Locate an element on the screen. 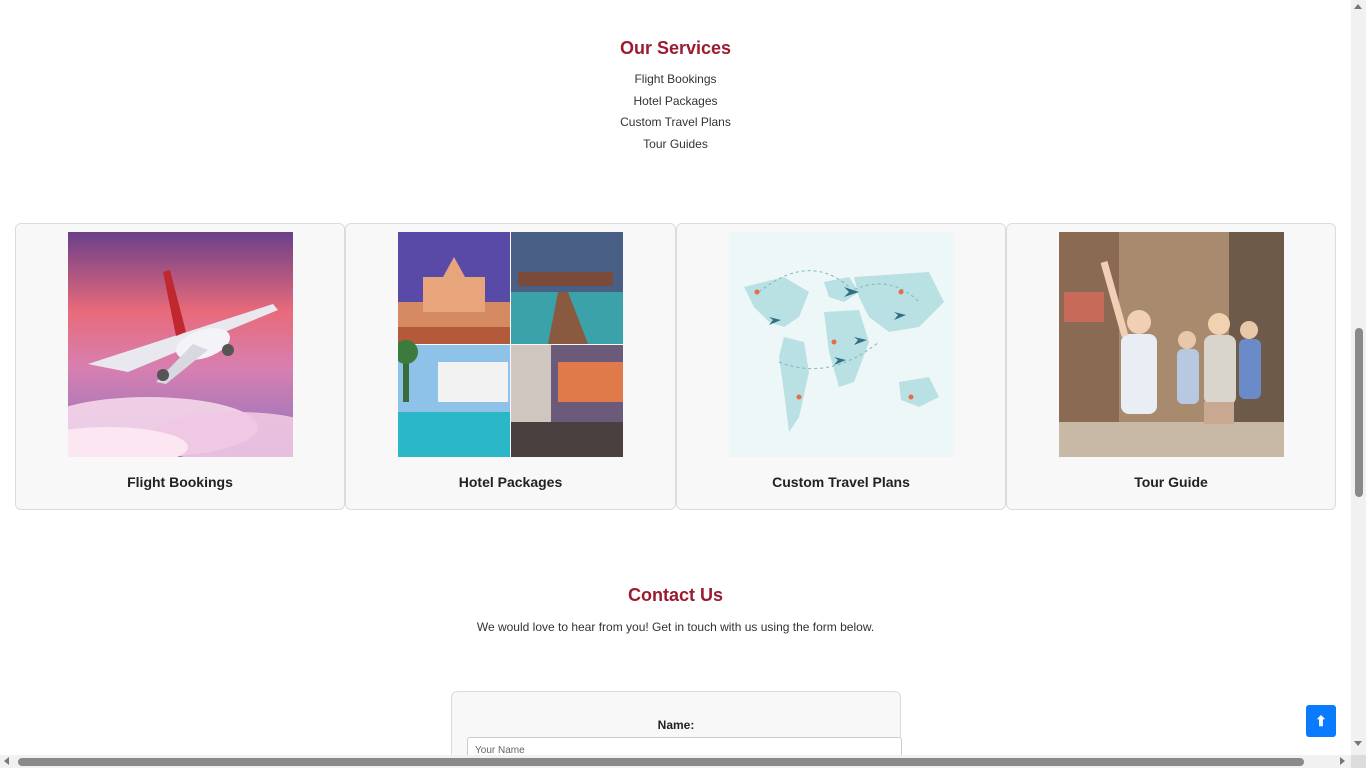 Image resolution: width=1366 pixels, height=768 pixels. service-card-custom-plans: Custom Travel Plans is located at coordinates (841, 366).